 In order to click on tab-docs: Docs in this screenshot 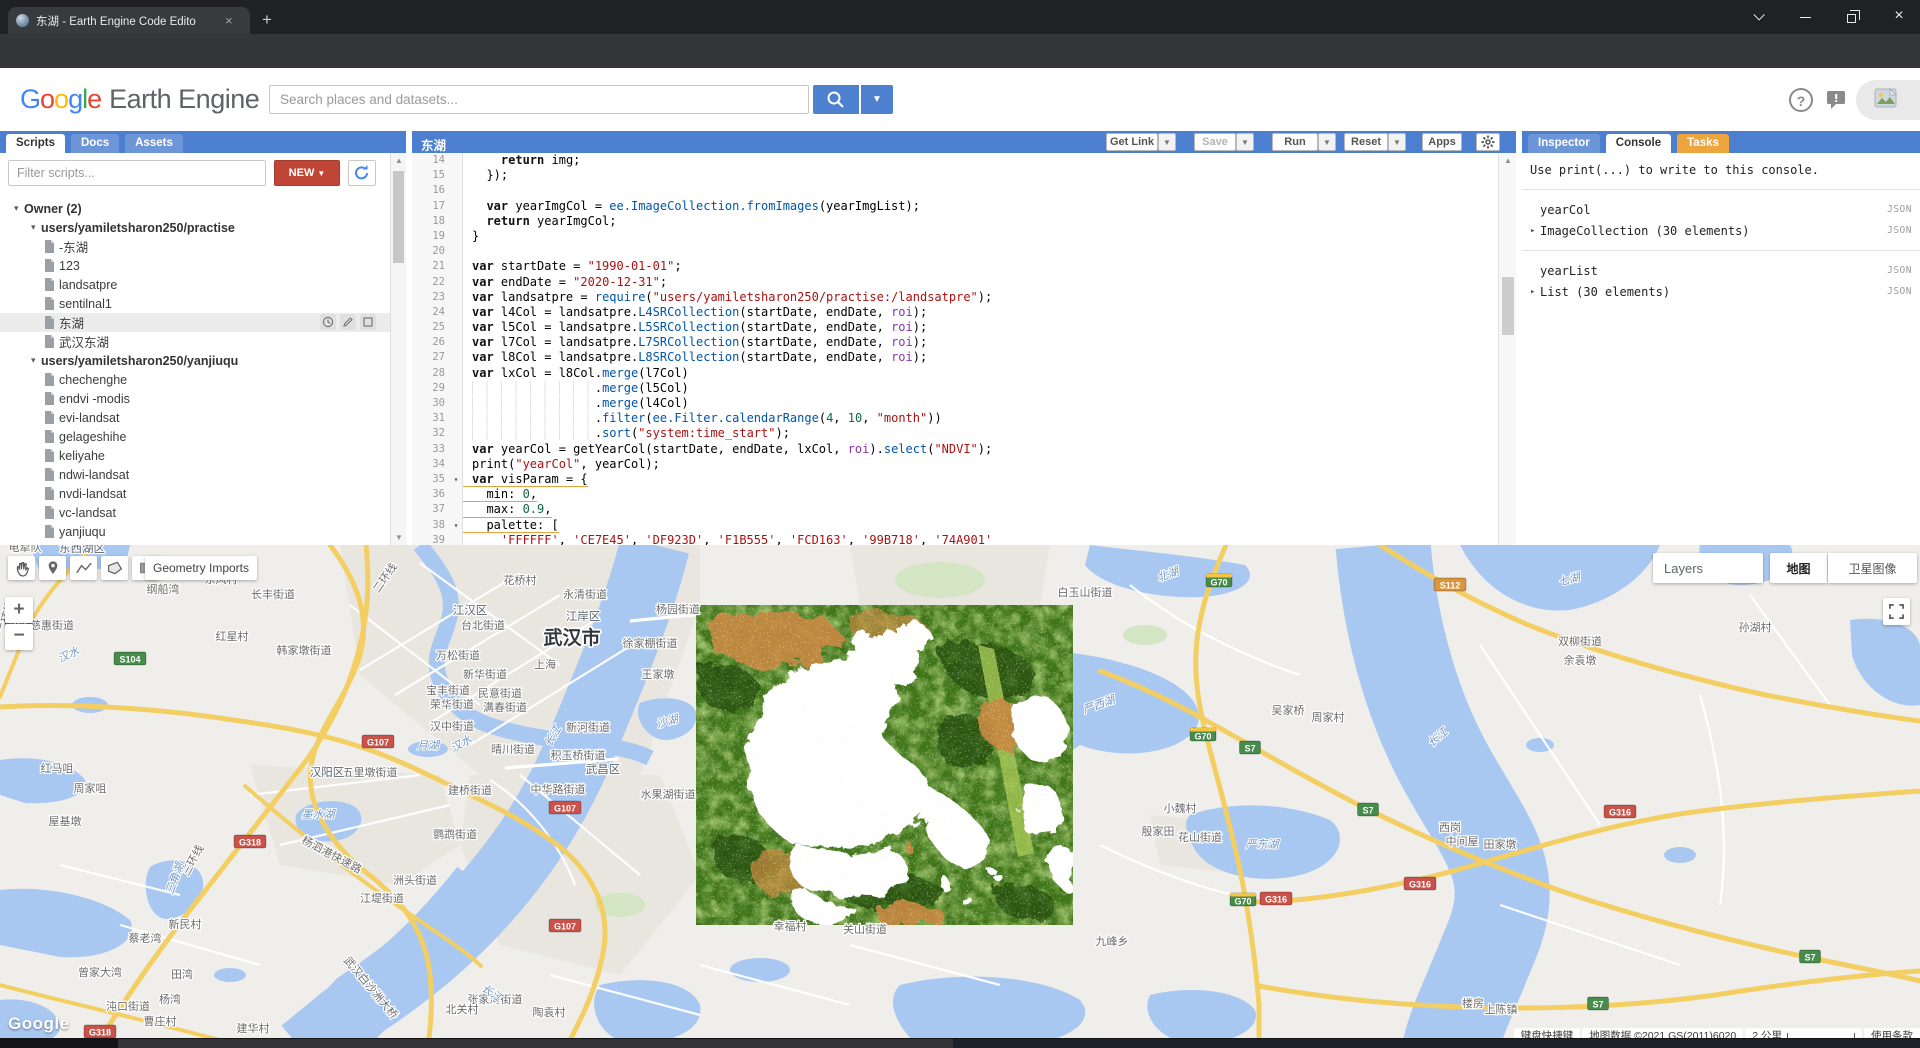, I will do `click(95, 143)`.